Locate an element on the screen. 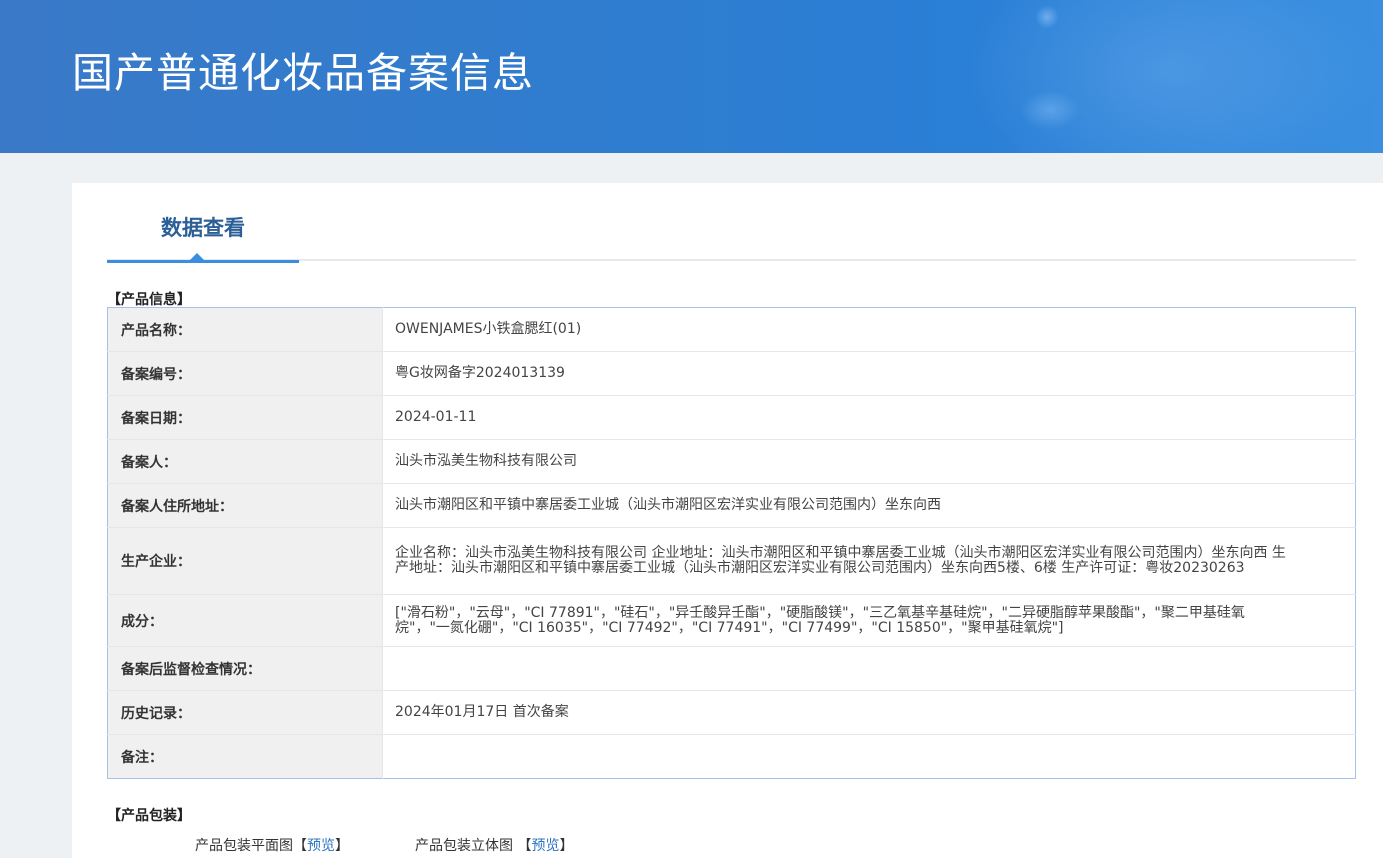 The width and height of the screenshot is (1383, 858). package-stereo-label: 产品包装立体图 is located at coordinates (464, 846).